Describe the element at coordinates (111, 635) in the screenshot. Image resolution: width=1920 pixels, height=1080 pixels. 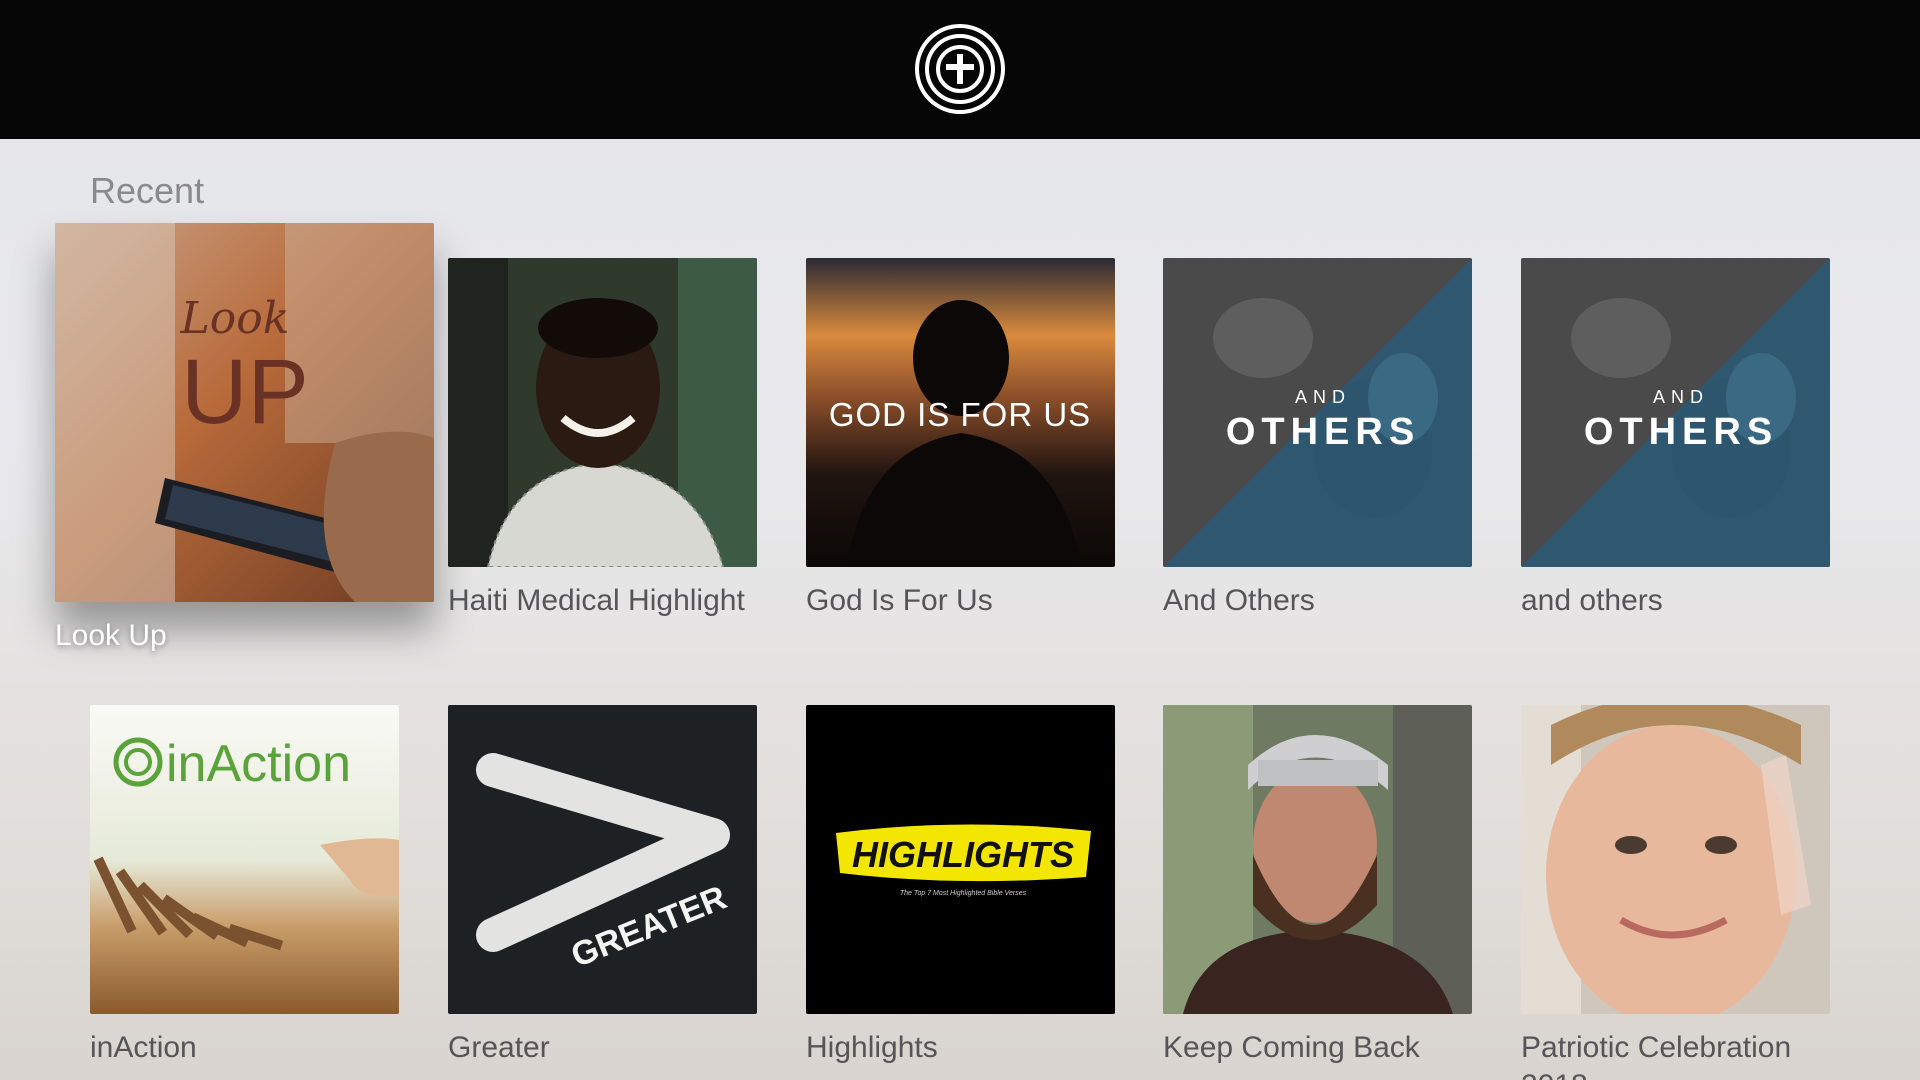
I see `tile-title: Look Up` at that location.